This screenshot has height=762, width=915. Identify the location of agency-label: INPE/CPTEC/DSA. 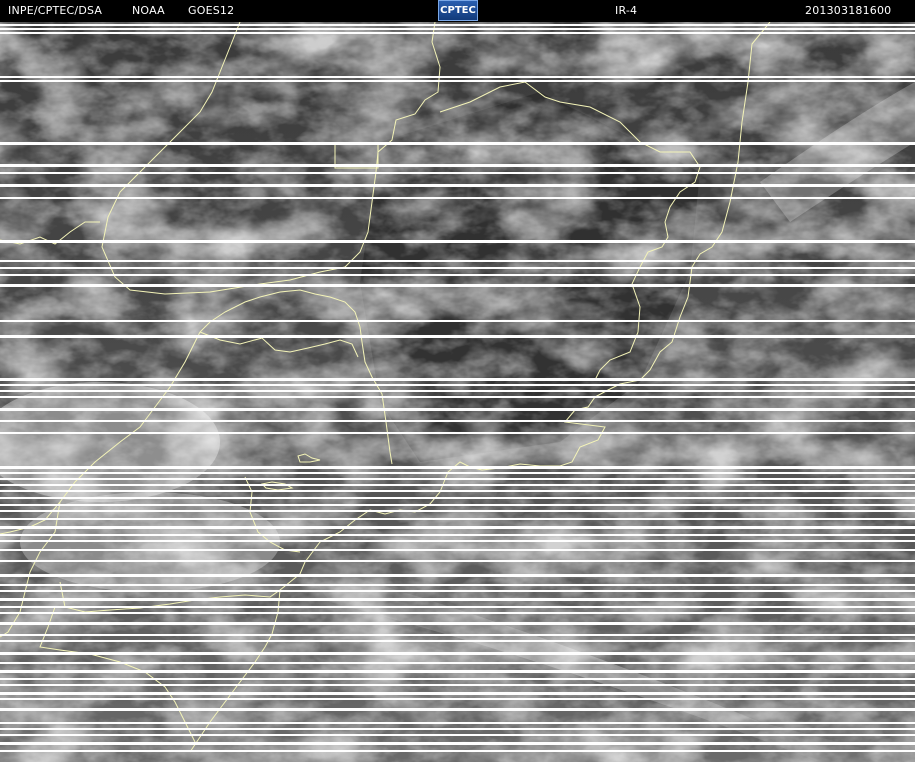
(55, 10).